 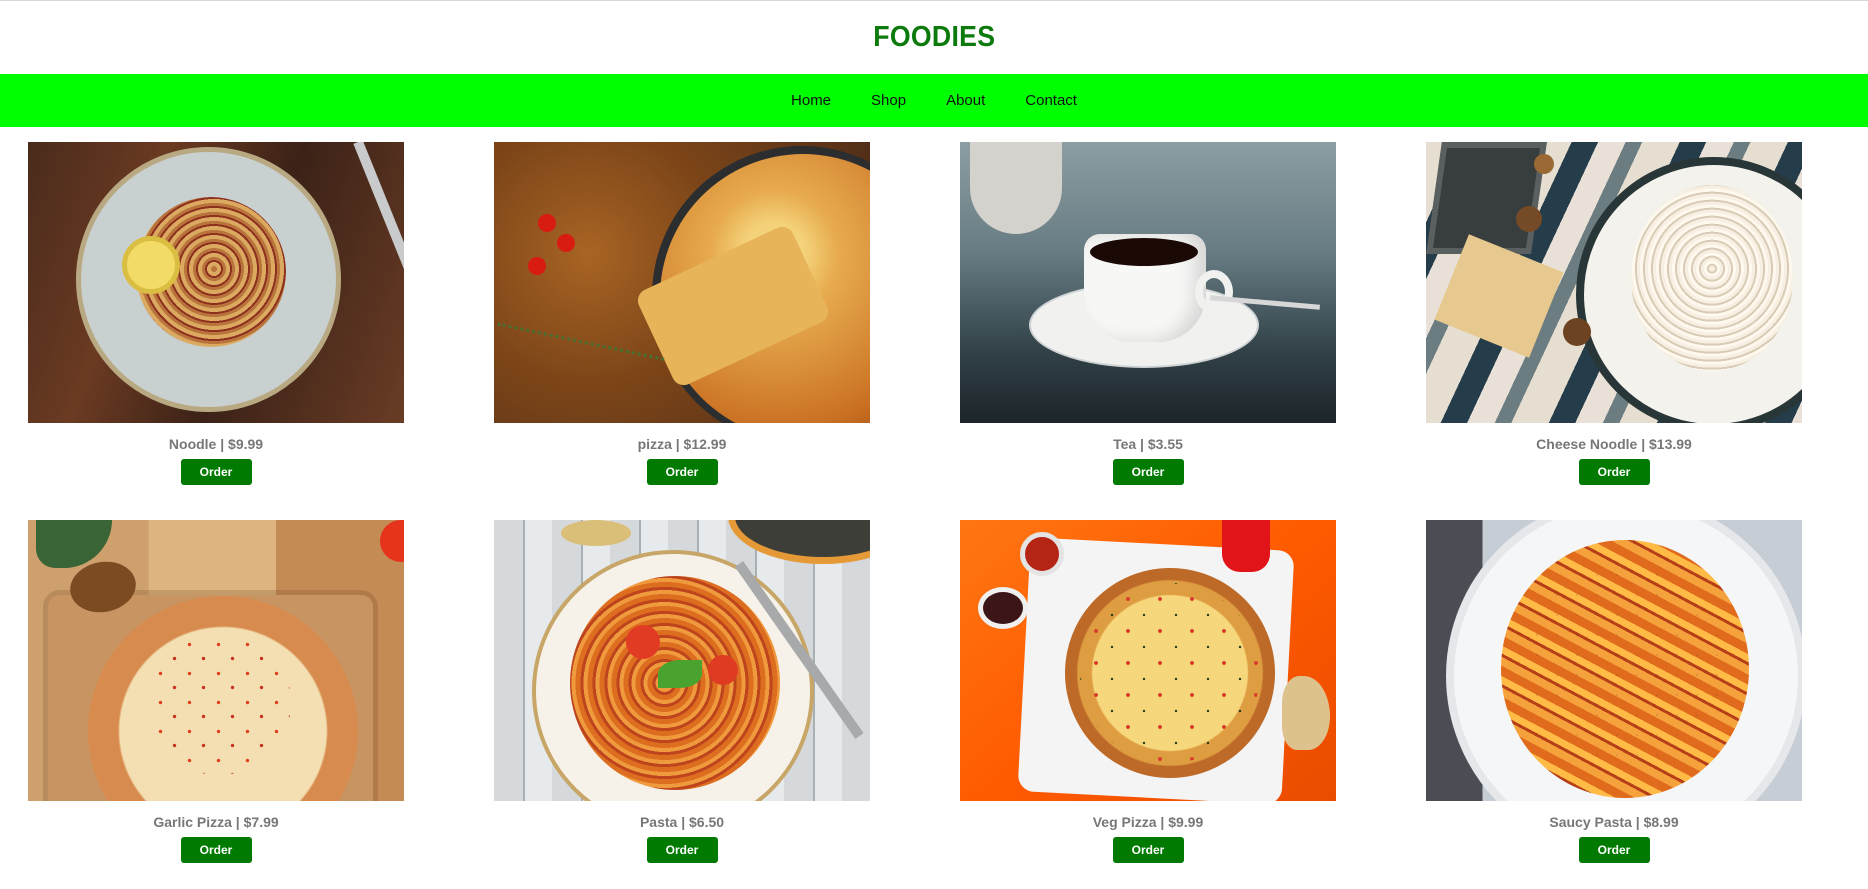 I want to click on tea-image, so click(x=1148, y=282).